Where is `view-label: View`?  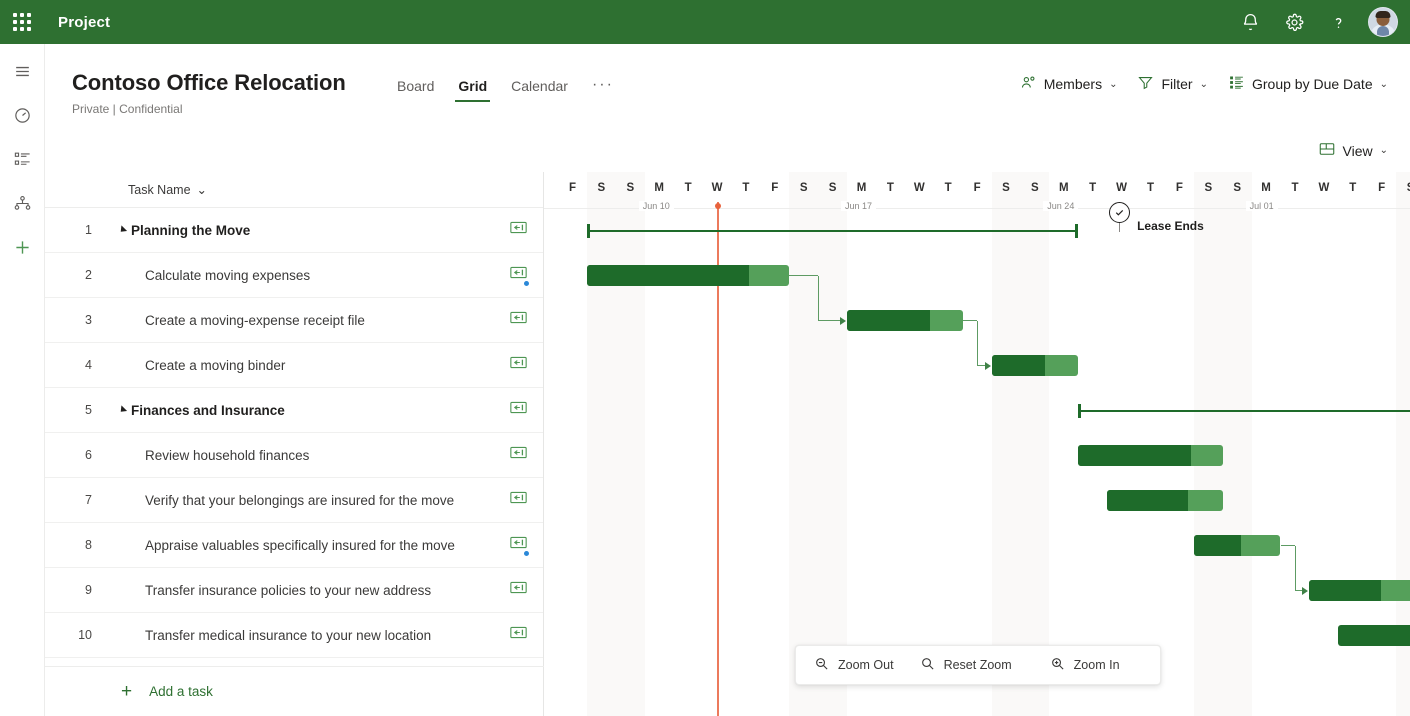 view-label: View is located at coordinates (1357, 150).